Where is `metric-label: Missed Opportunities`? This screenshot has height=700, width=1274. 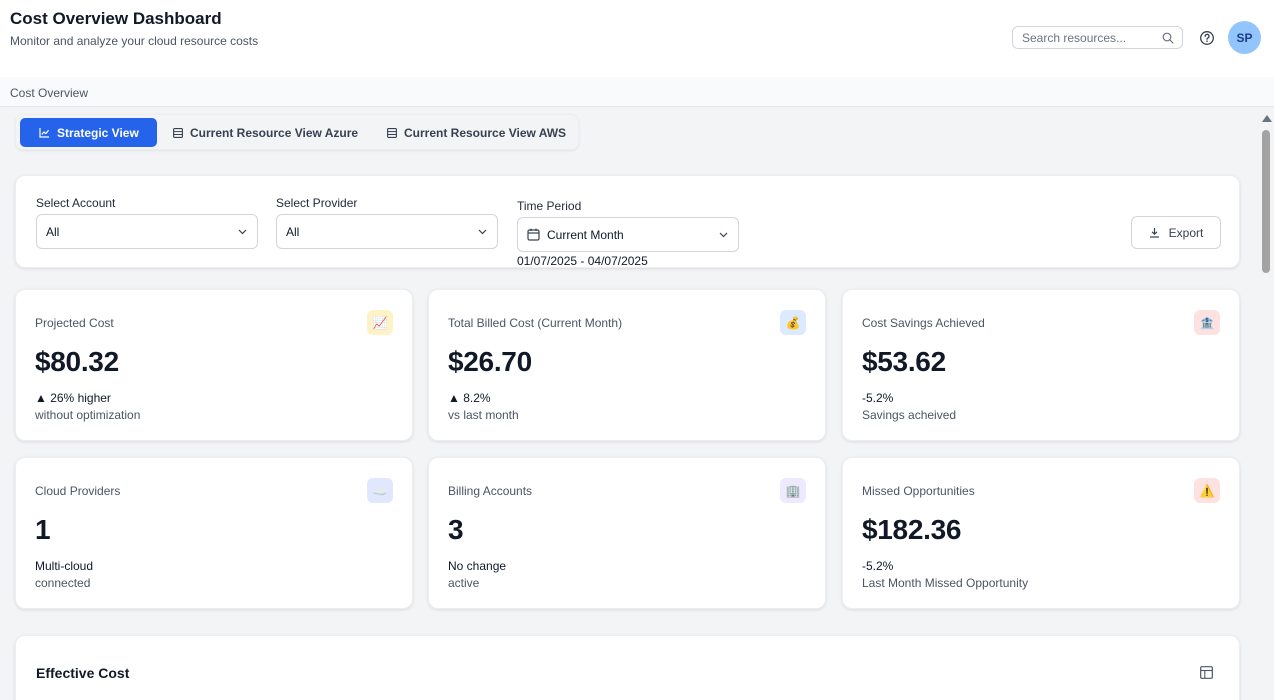 metric-label: Missed Opportunities is located at coordinates (918, 491).